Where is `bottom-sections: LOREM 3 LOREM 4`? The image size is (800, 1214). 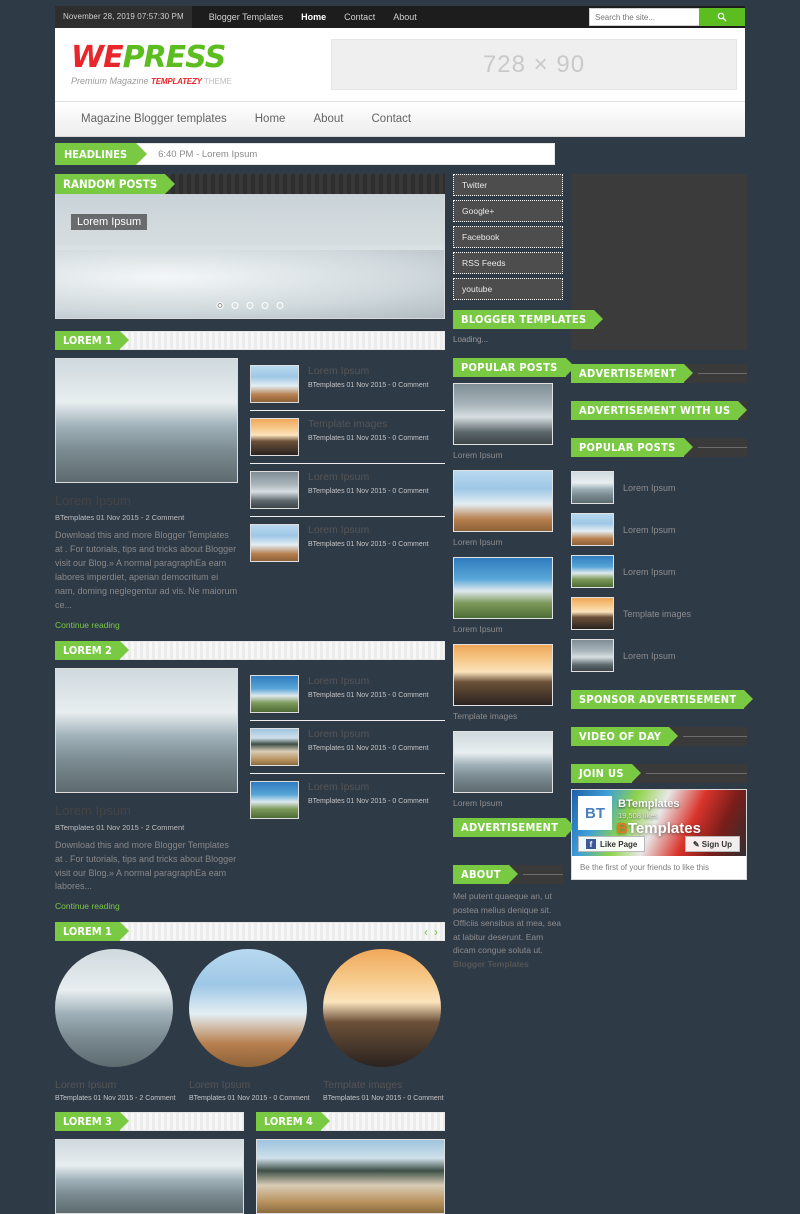 bottom-sections: LOREM 3 LOREM 4 is located at coordinates (250, 1163).